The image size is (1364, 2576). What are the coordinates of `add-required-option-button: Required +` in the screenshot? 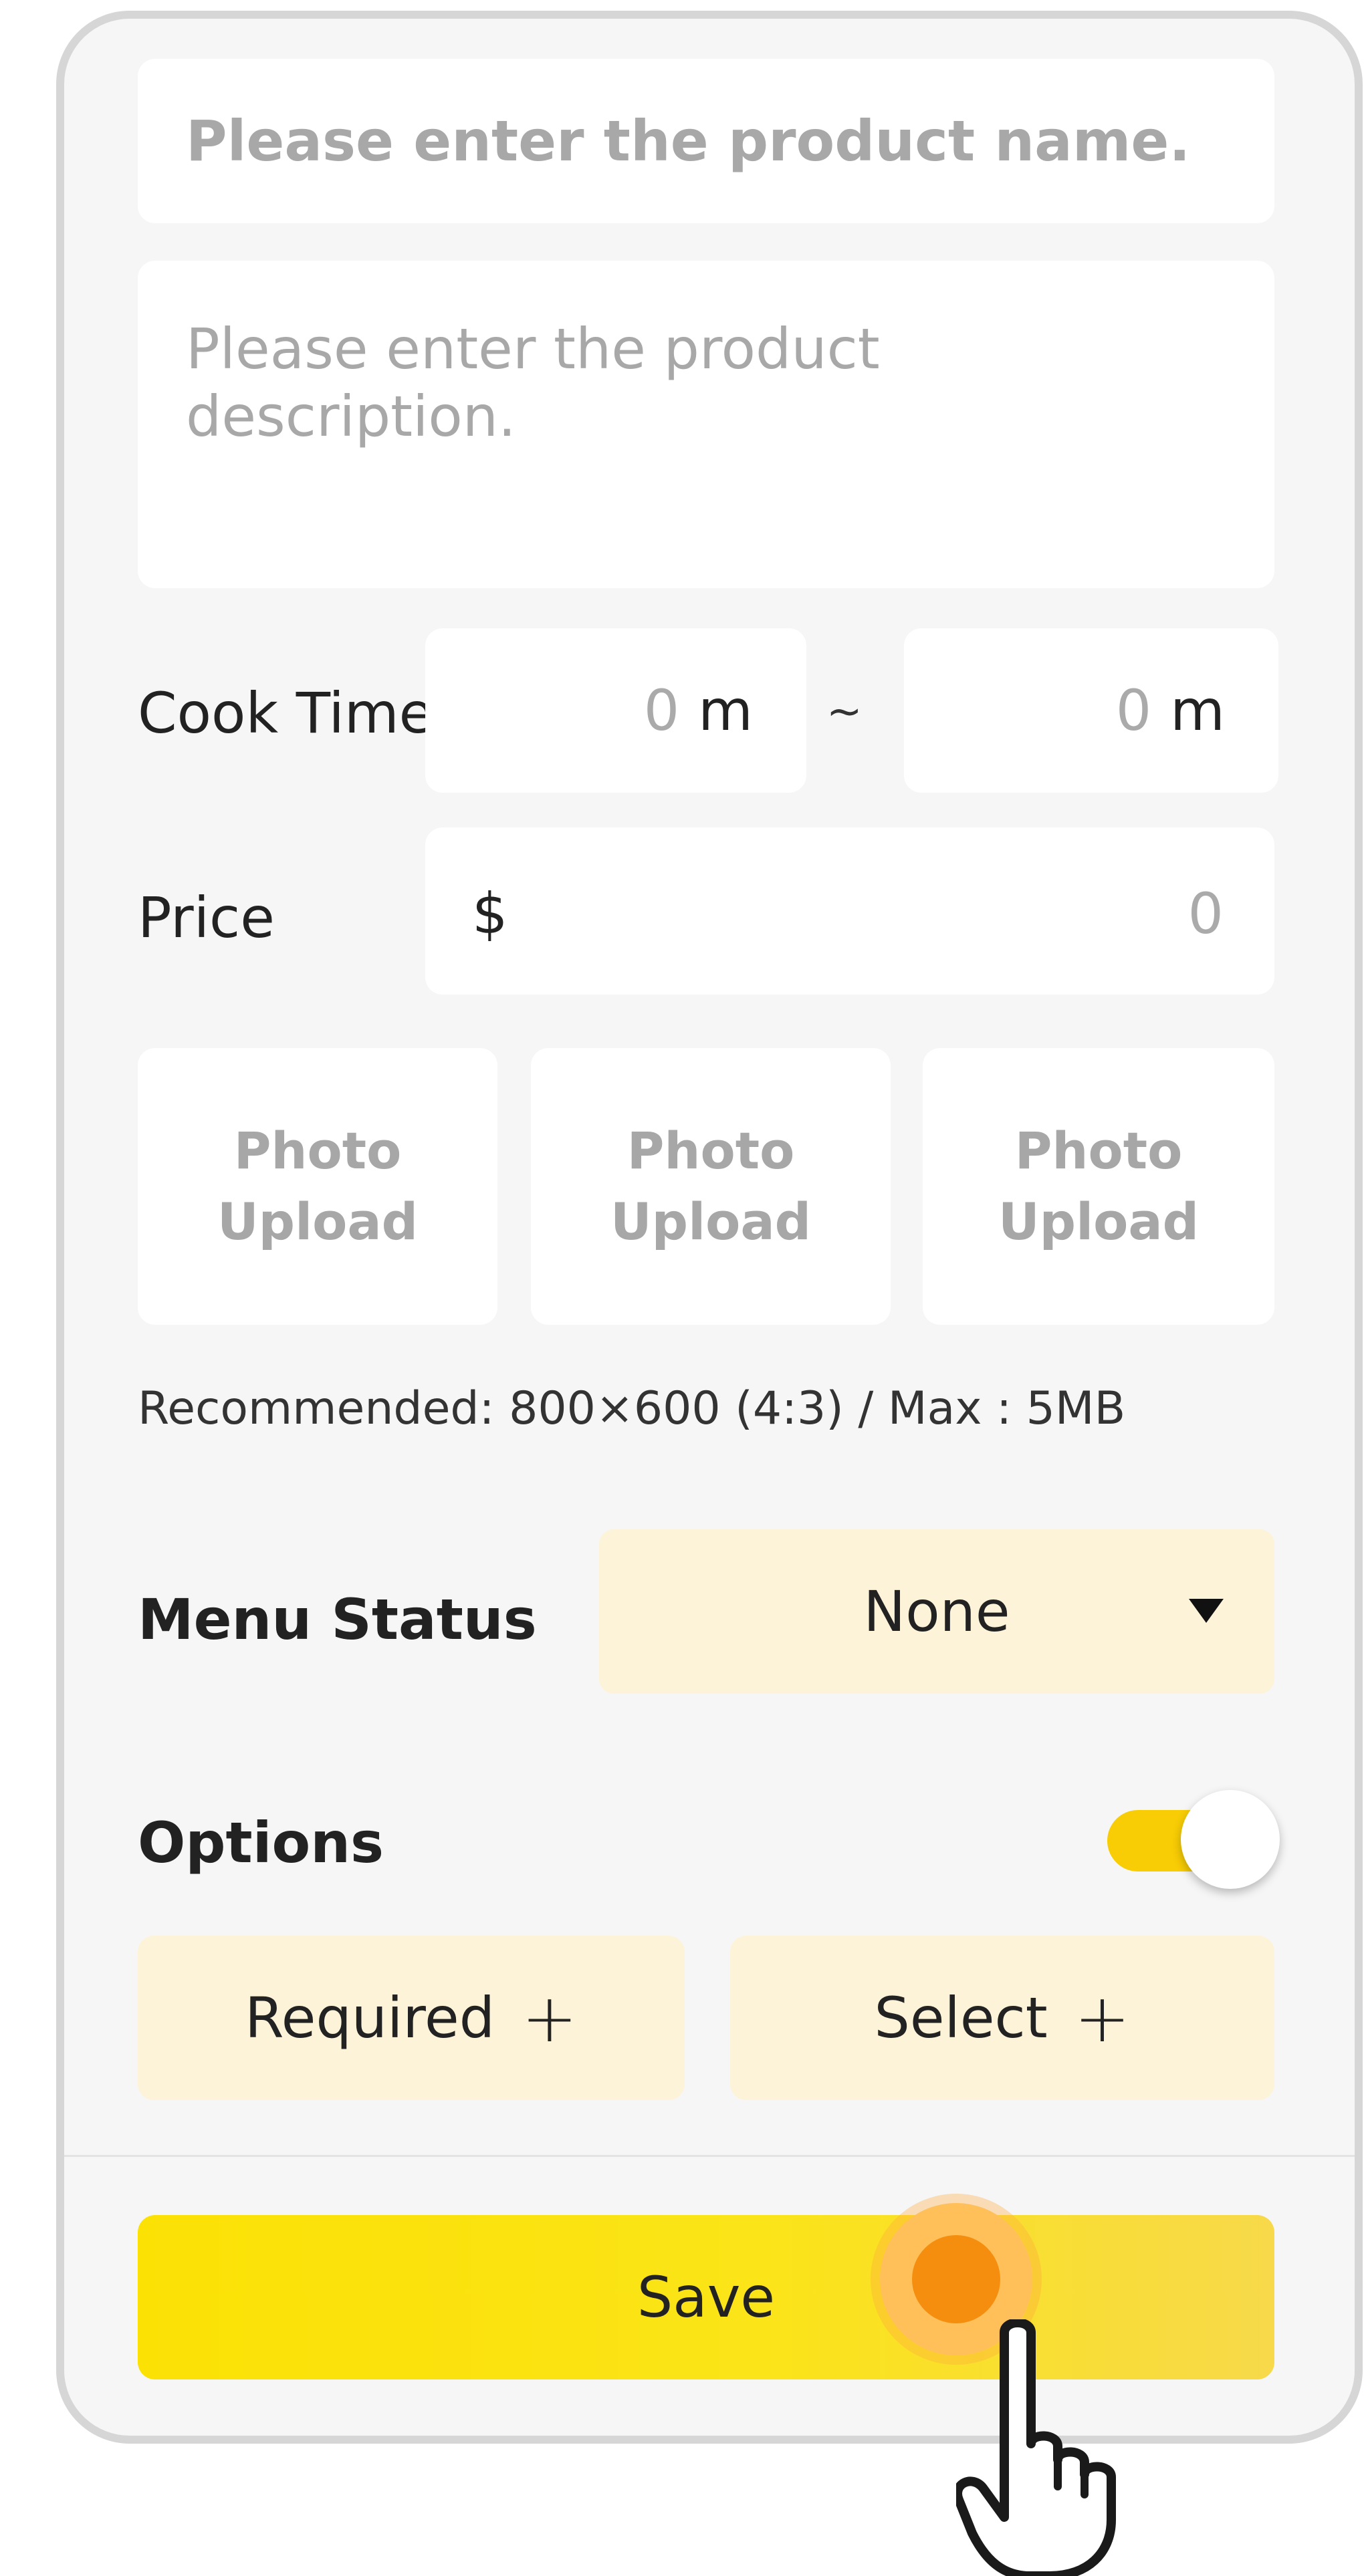 It's located at (411, 2018).